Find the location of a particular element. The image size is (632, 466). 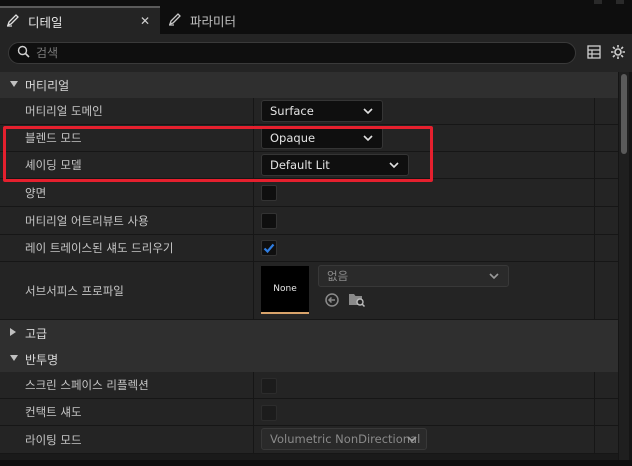

tab-bar: 디테일 ✕ 파라미터 is located at coordinates (316, 17).